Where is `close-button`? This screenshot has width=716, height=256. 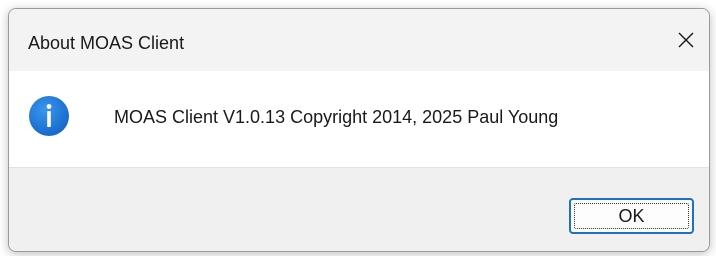
close-button is located at coordinates (686, 40).